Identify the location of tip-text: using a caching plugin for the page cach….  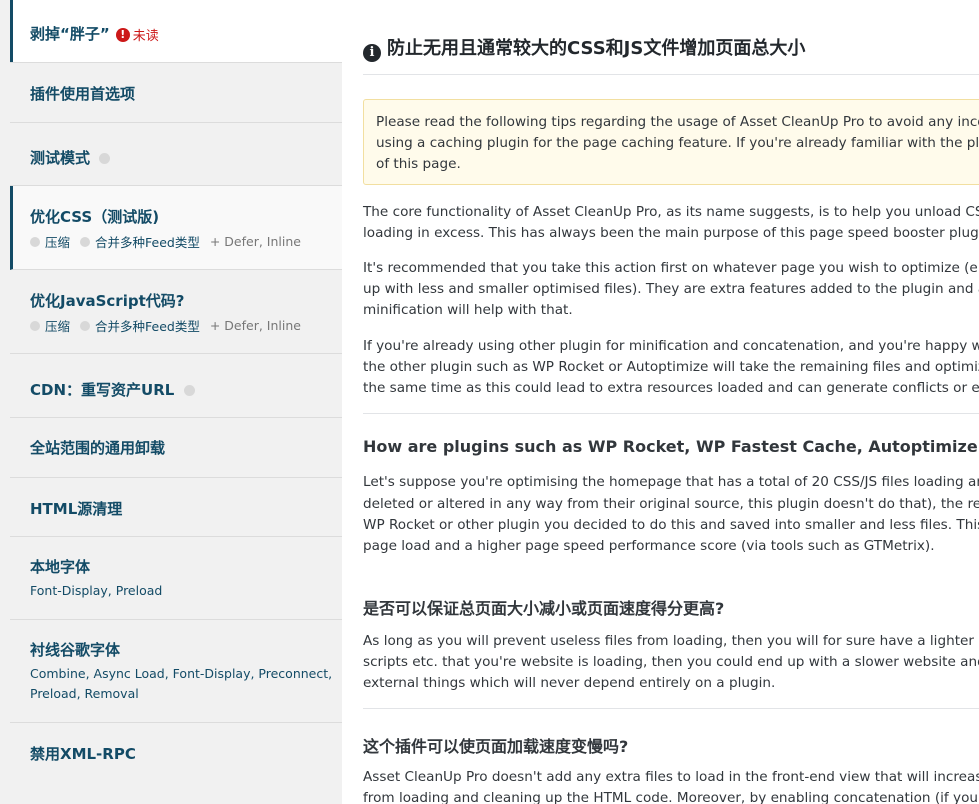
(677, 143).